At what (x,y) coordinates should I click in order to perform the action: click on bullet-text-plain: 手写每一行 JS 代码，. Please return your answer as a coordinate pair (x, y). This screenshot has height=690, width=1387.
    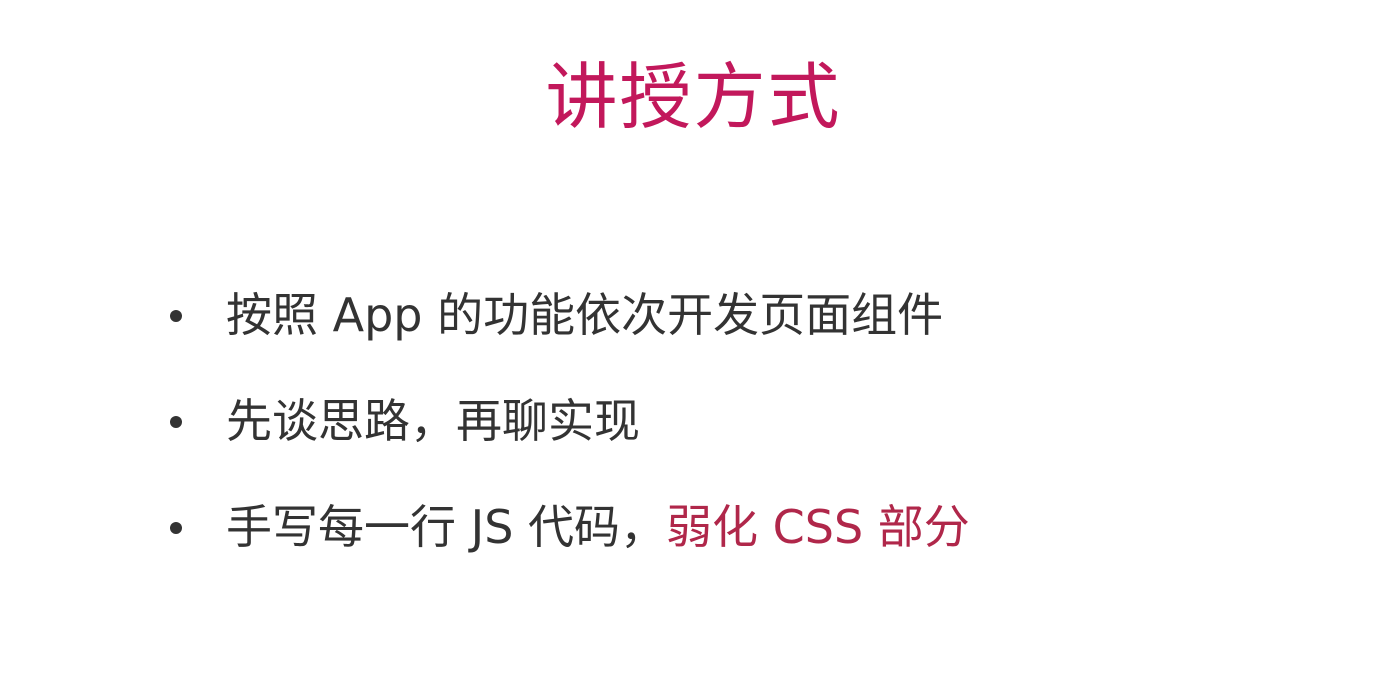
    Looking at the image, I should click on (446, 527).